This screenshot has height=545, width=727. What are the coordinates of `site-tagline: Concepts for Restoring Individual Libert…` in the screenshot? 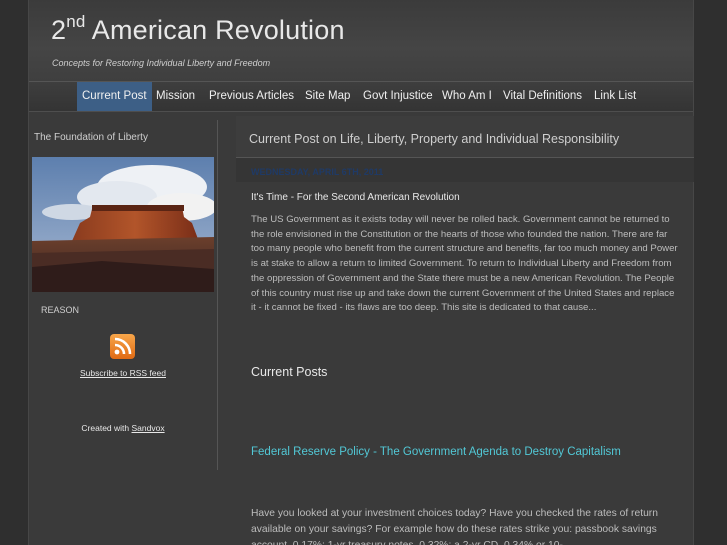 It's located at (161, 63).